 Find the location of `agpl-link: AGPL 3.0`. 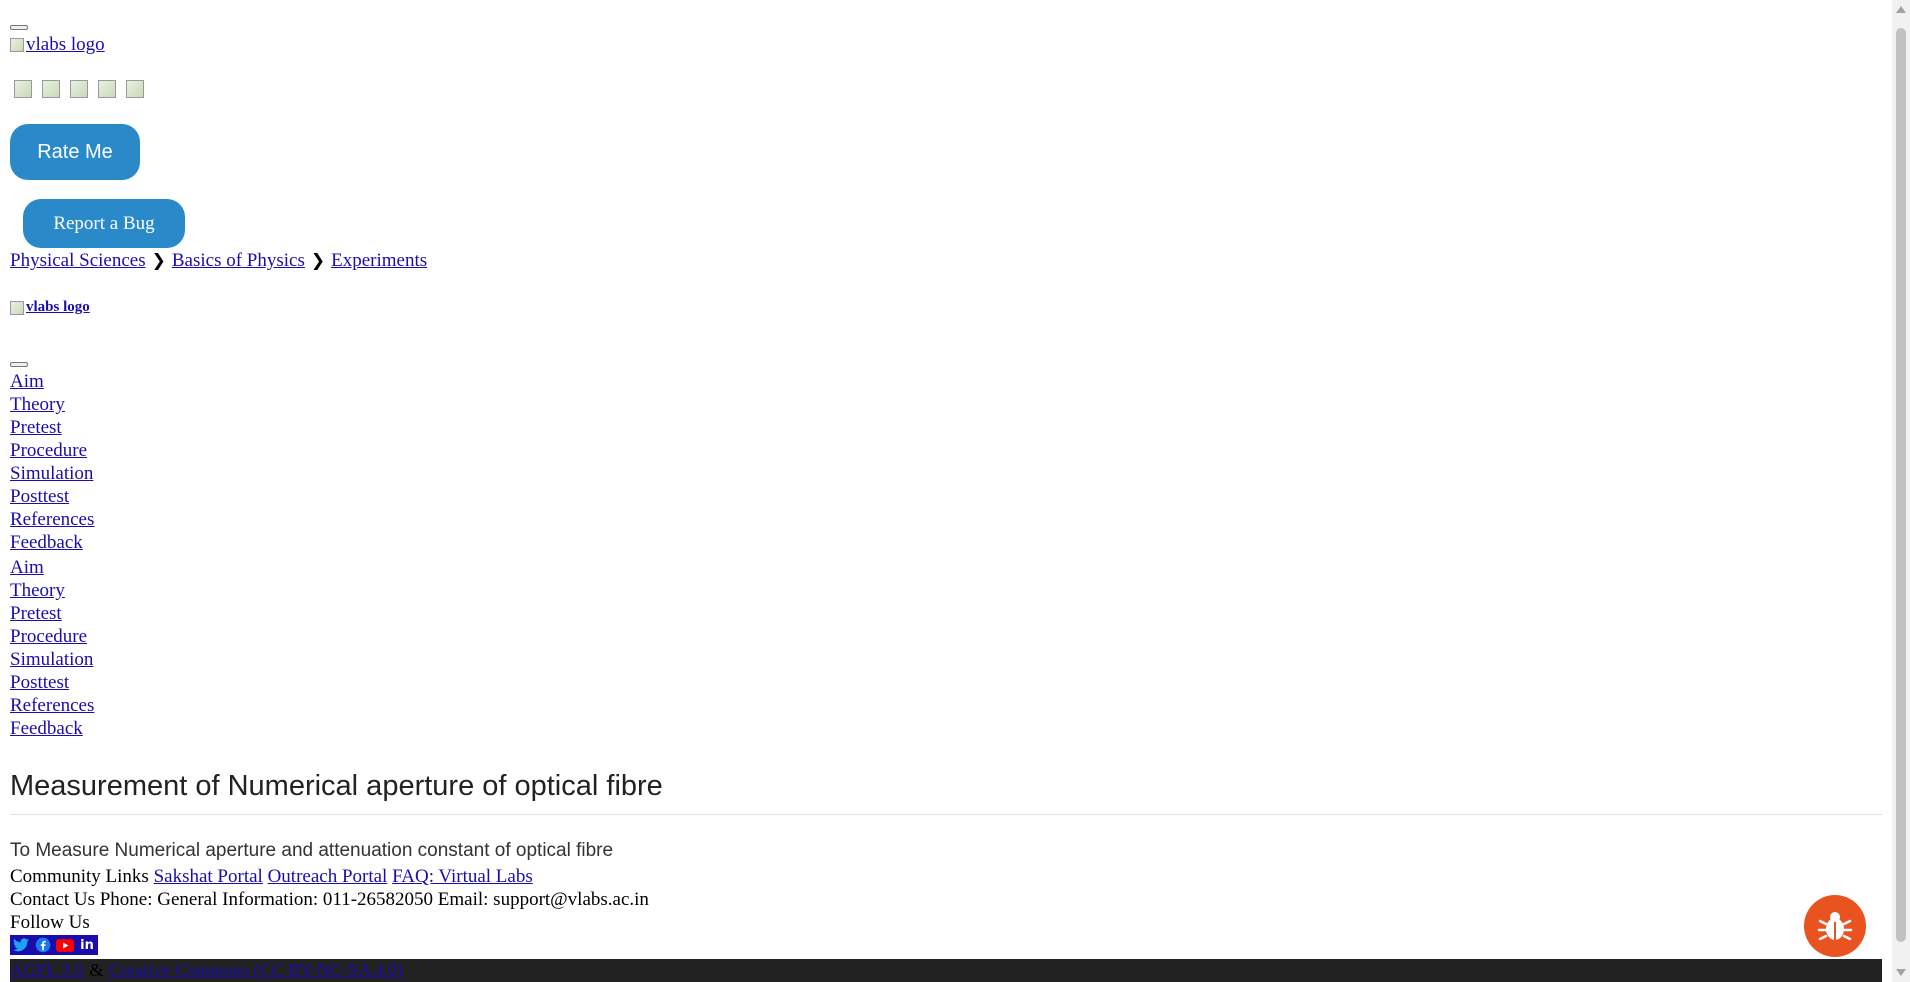

agpl-link: AGPL 3.0 is located at coordinates (46, 970).